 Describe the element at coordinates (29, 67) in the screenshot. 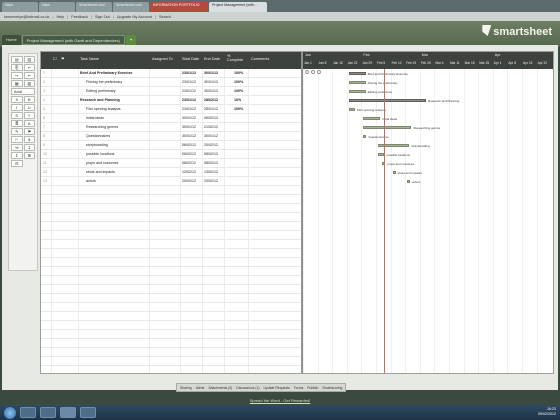

I see `toolbar-button: ↩` at that location.